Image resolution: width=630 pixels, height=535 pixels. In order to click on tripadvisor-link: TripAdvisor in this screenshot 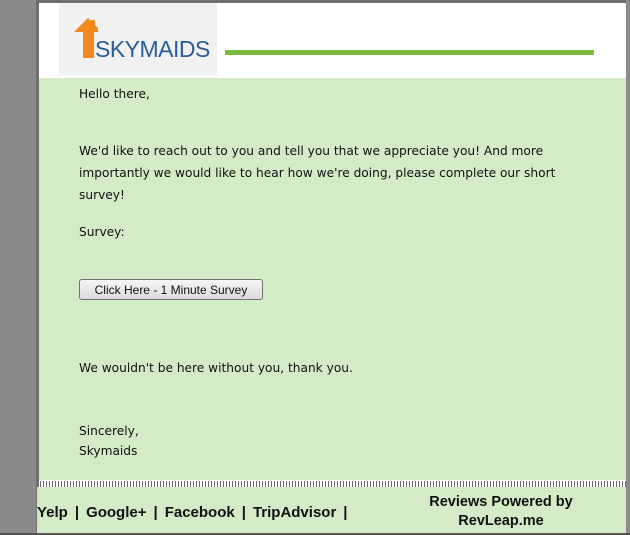, I will do `click(294, 512)`.